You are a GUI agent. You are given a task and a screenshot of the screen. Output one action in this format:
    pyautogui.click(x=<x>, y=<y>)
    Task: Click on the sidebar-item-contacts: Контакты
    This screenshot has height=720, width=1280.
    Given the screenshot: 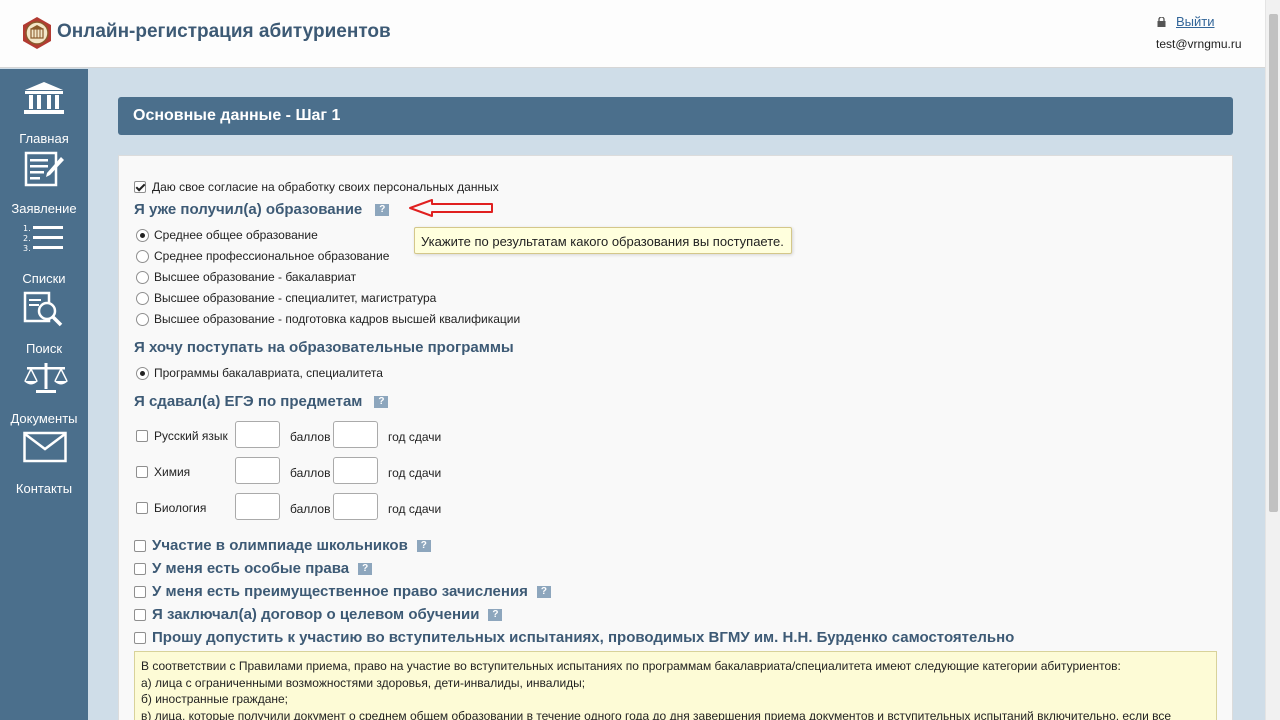 What is the action you would take?
    pyautogui.click(x=44, y=466)
    